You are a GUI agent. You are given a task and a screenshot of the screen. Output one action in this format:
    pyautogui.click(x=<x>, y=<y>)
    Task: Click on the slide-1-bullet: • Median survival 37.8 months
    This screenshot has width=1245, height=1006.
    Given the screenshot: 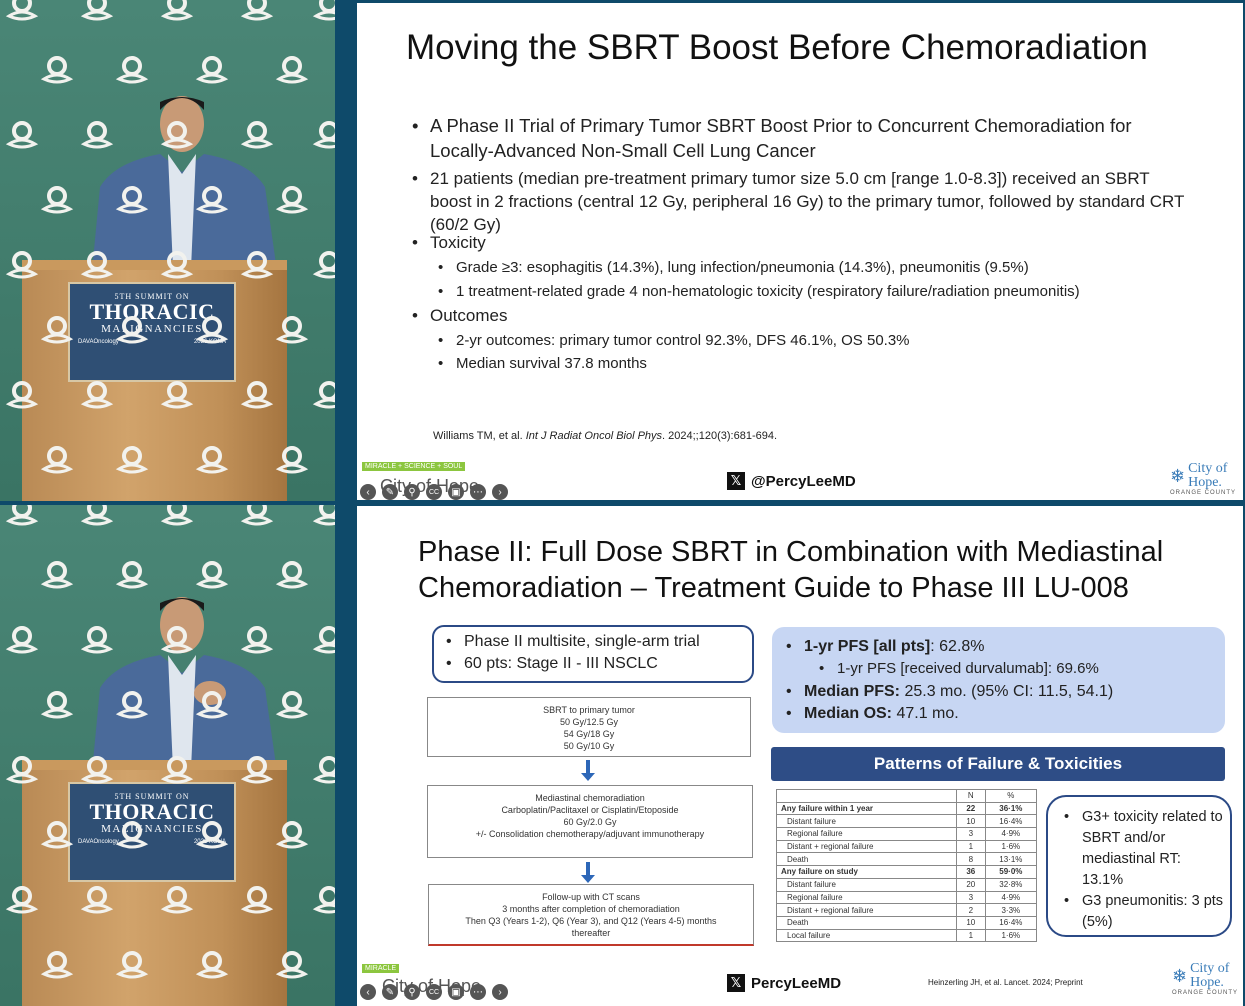 What is the action you would take?
    pyautogui.click(x=542, y=363)
    